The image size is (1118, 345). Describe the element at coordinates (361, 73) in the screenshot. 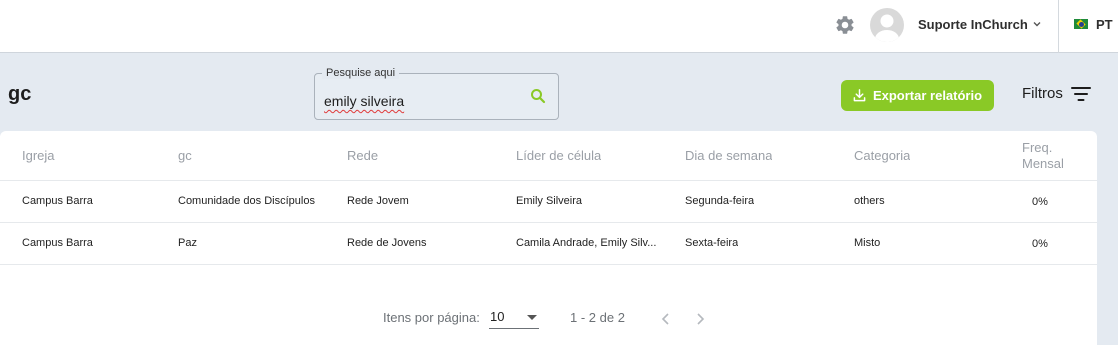

I see `search-label: Pesquise aqui` at that location.